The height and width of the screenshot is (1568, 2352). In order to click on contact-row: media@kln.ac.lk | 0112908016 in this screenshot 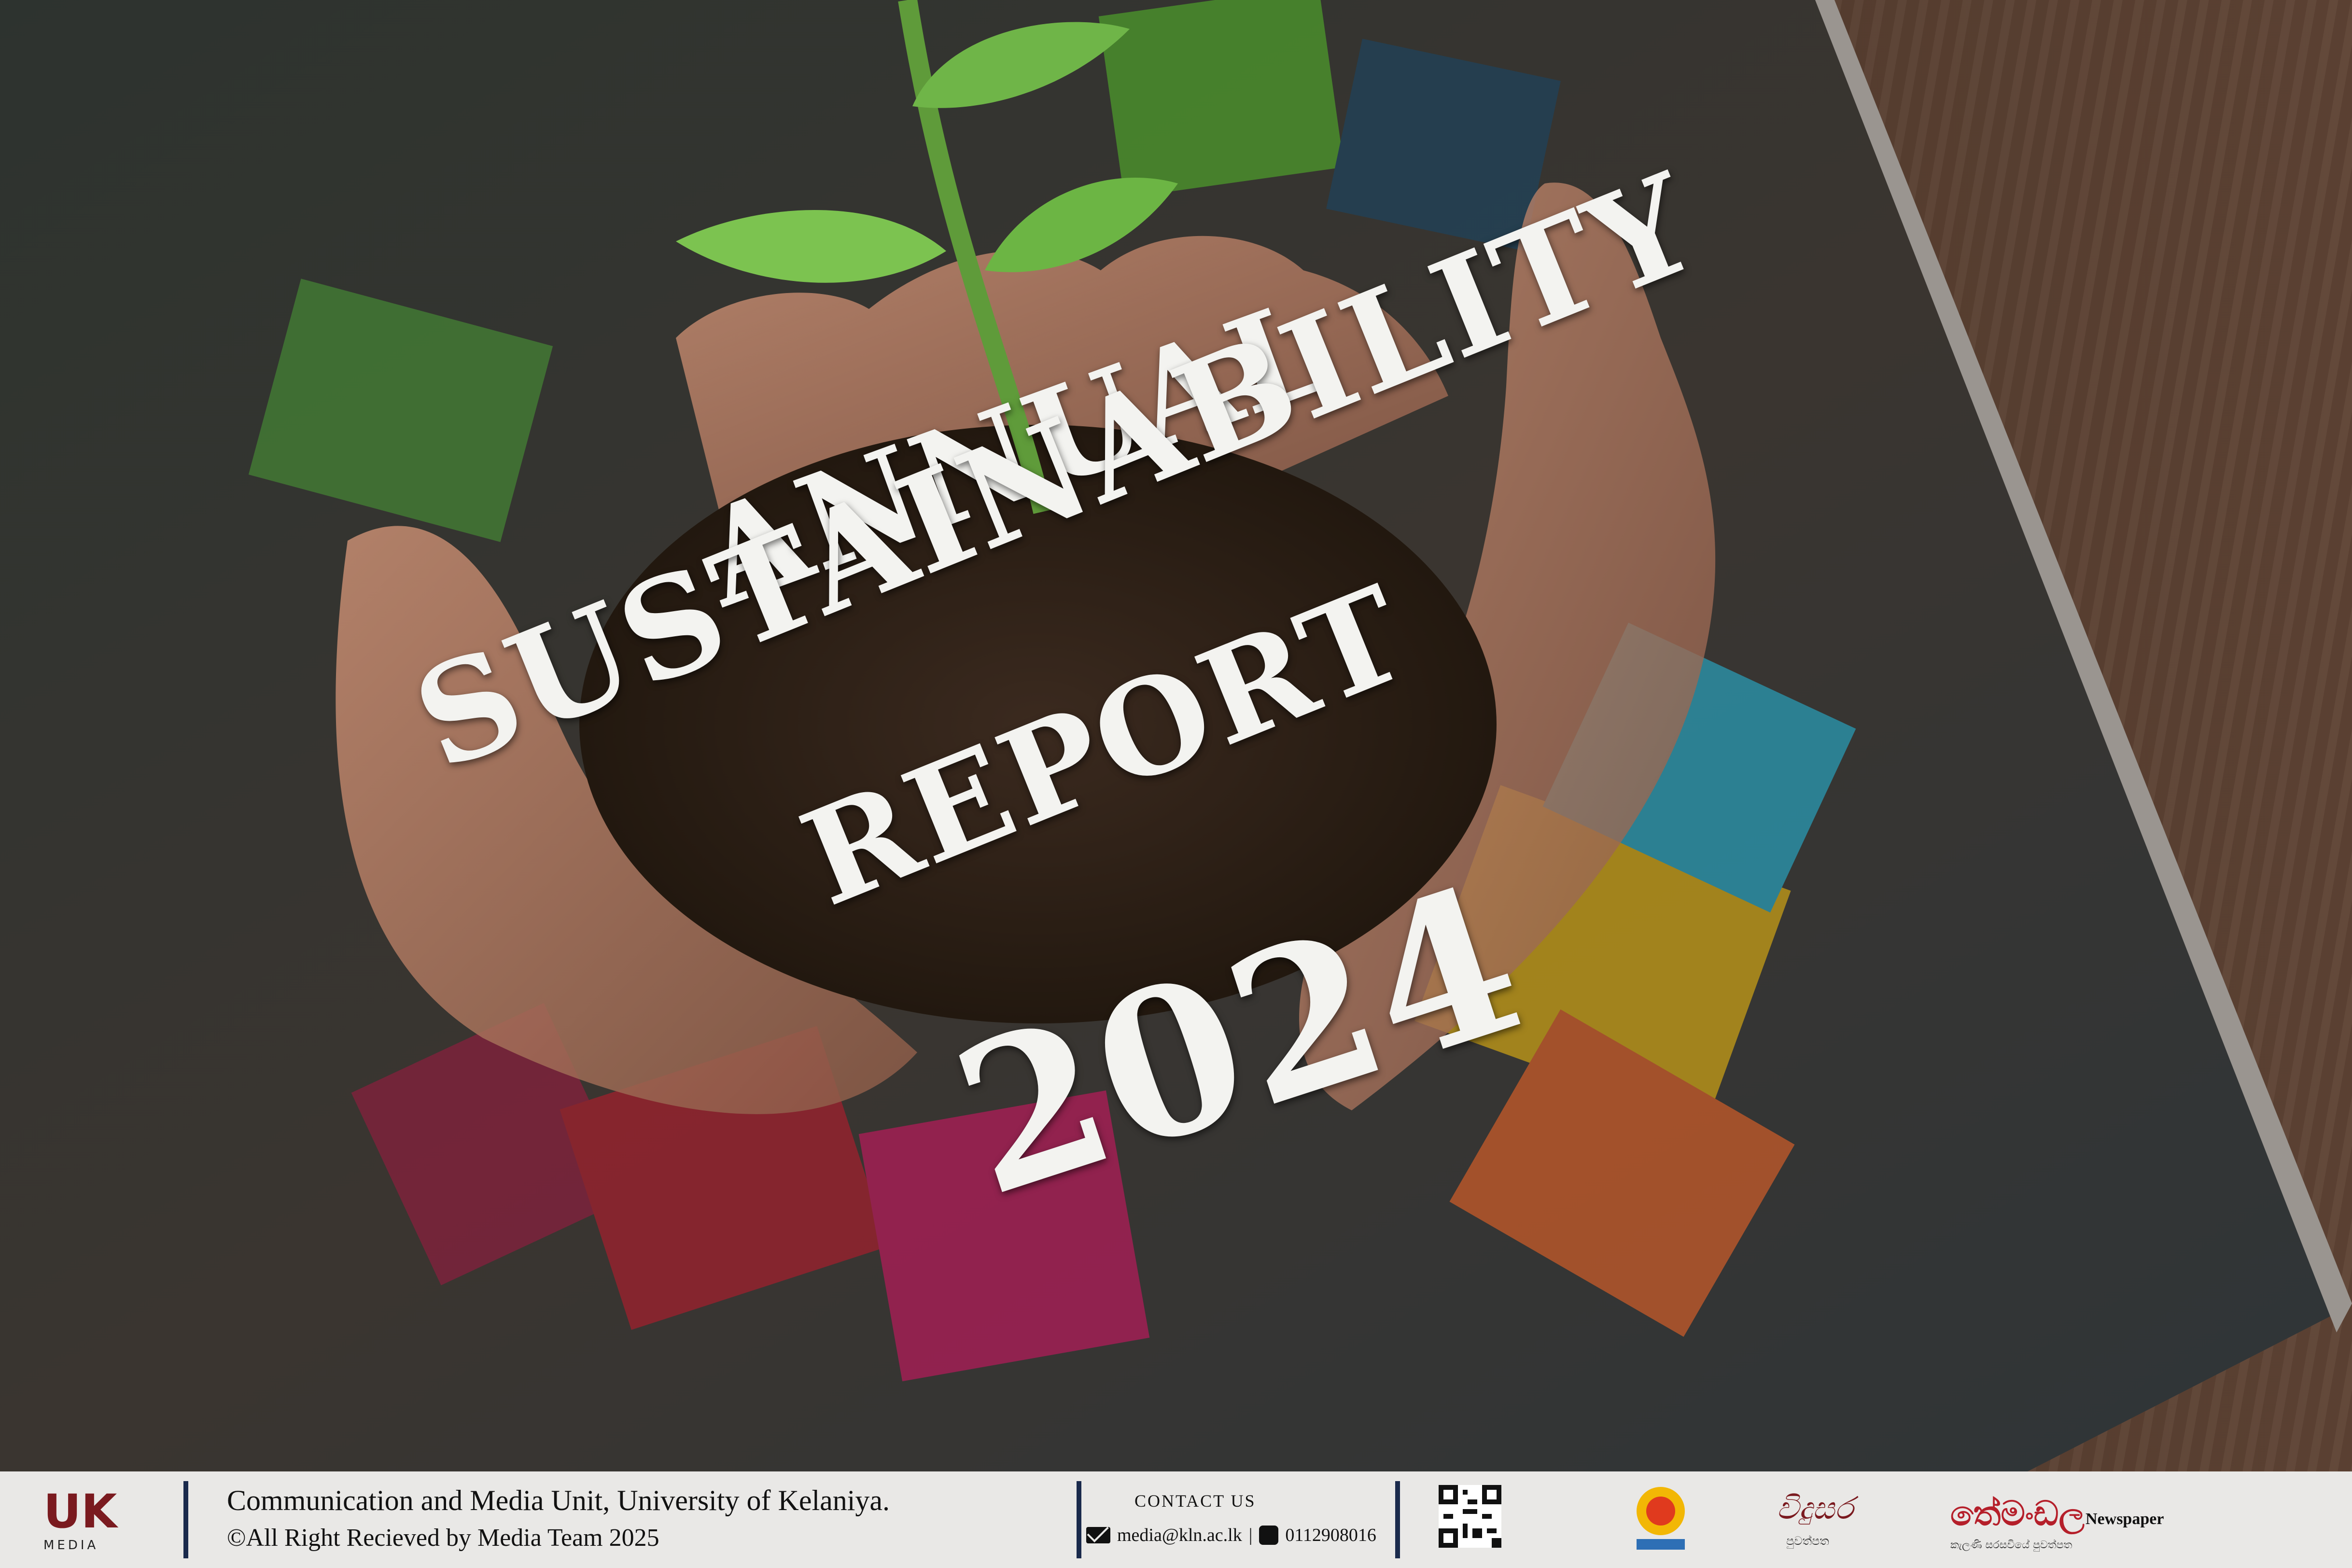, I will do `click(1231, 1536)`.